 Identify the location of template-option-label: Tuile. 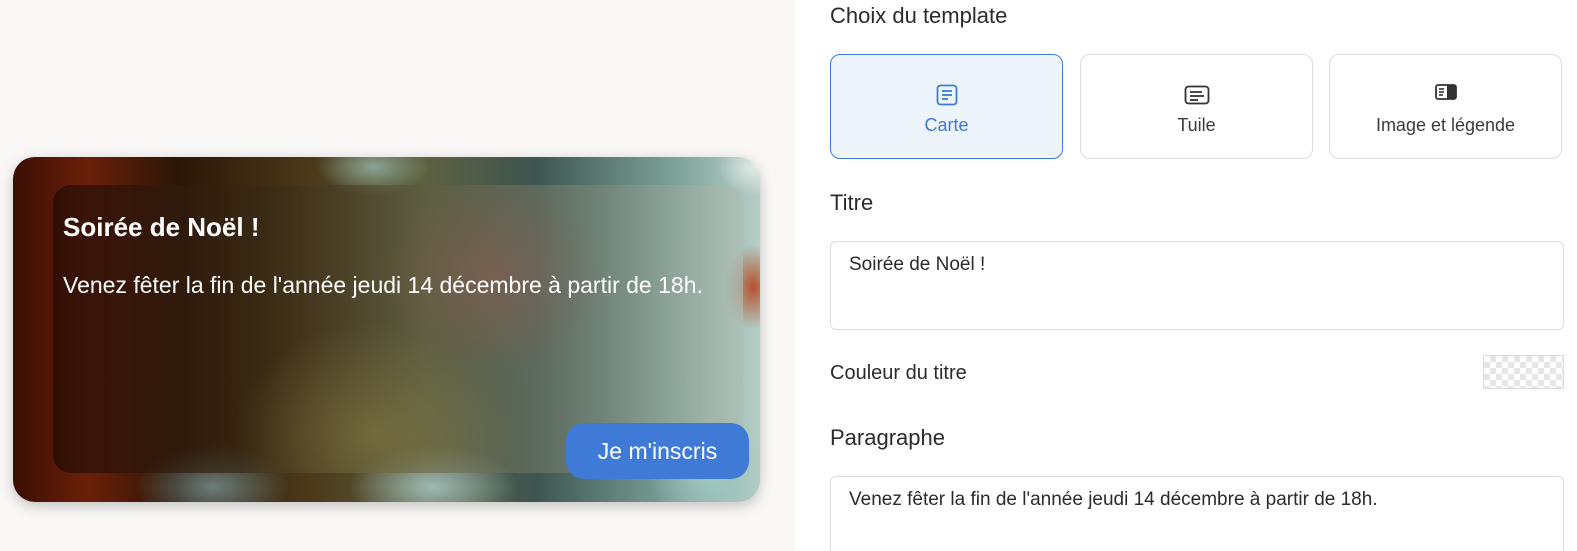
(1196, 125).